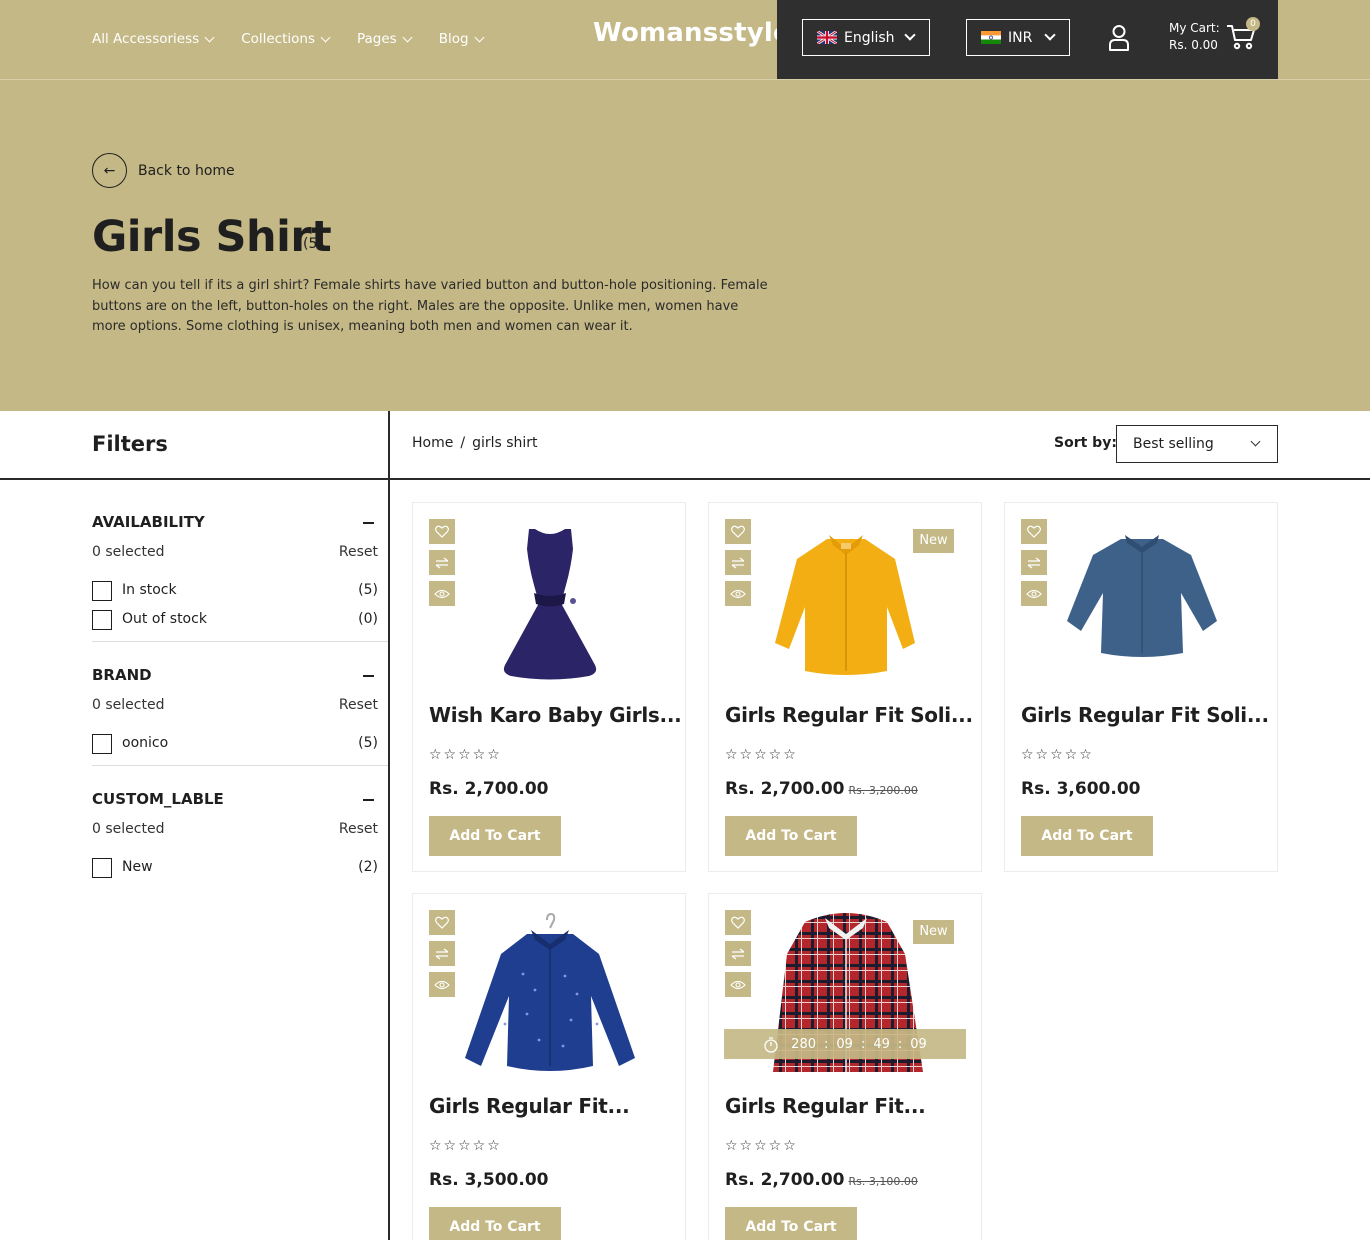 The height and width of the screenshot is (1240, 1370). What do you see at coordinates (240, 641) in the screenshot?
I see `filter-divider` at bounding box center [240, 641].